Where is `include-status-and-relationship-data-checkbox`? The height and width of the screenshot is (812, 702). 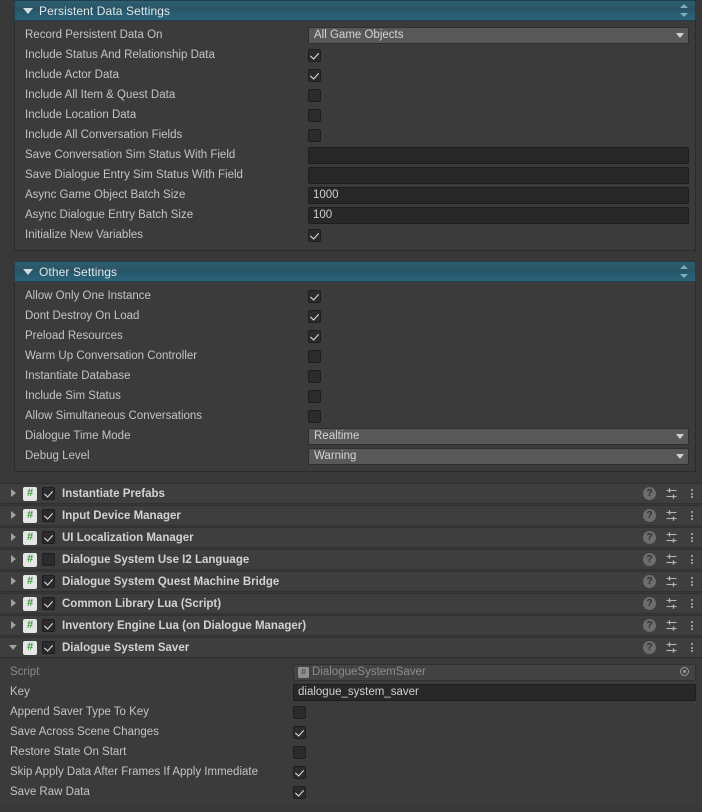 include-status-and-relationship-data-checkbox is located at coordinates (314, 55).